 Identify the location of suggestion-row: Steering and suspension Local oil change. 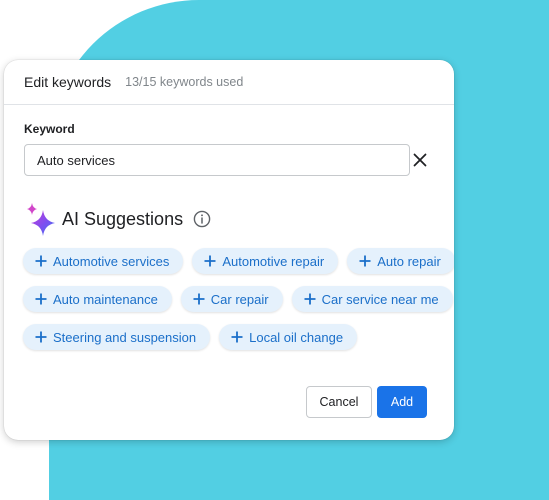
(238, 337).